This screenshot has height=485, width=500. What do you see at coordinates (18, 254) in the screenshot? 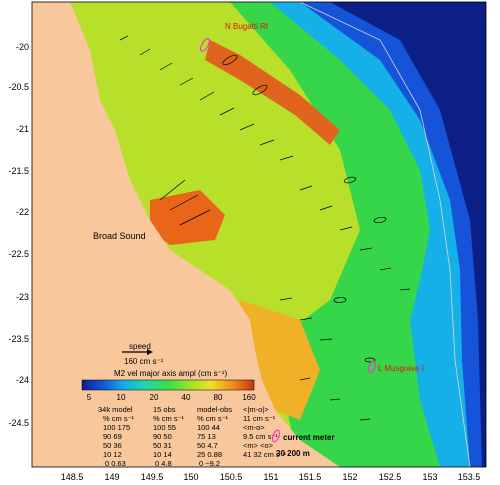
I see `y-tick-label: -22.5` at bounding box center [18, 254].